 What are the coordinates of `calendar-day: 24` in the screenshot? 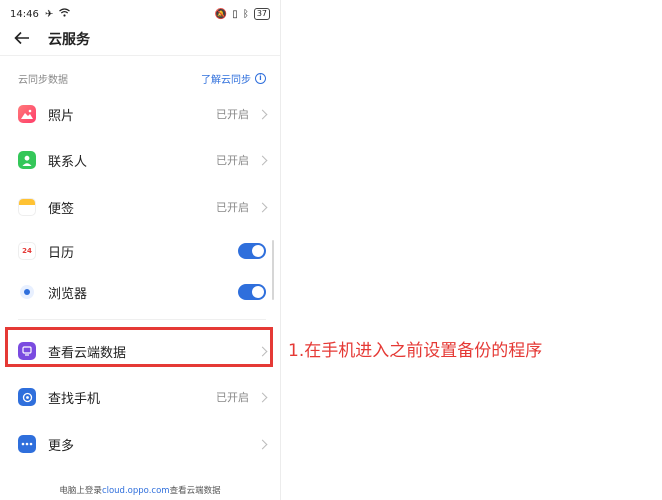 It's located at (27, 251).